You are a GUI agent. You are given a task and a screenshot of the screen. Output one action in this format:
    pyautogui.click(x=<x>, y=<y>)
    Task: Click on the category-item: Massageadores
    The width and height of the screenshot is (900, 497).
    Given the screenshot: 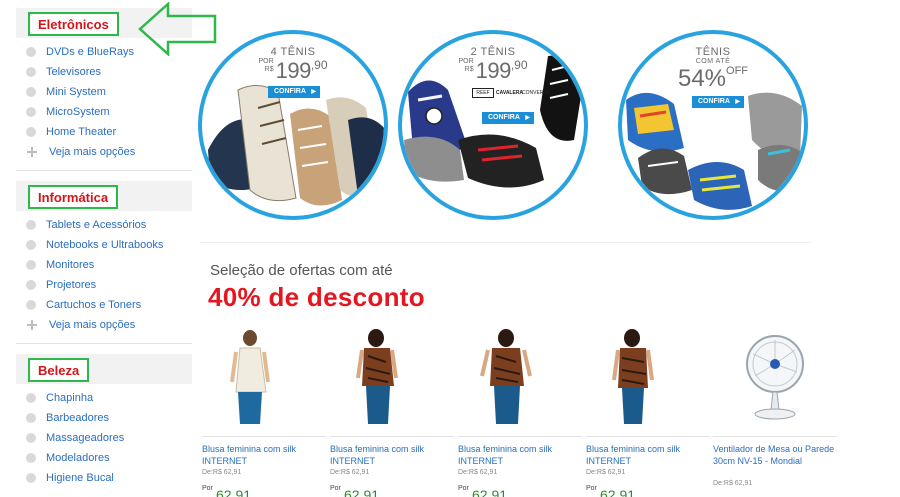 What is the action you would take?
    pyautogui.click(x=104, y=438)
    